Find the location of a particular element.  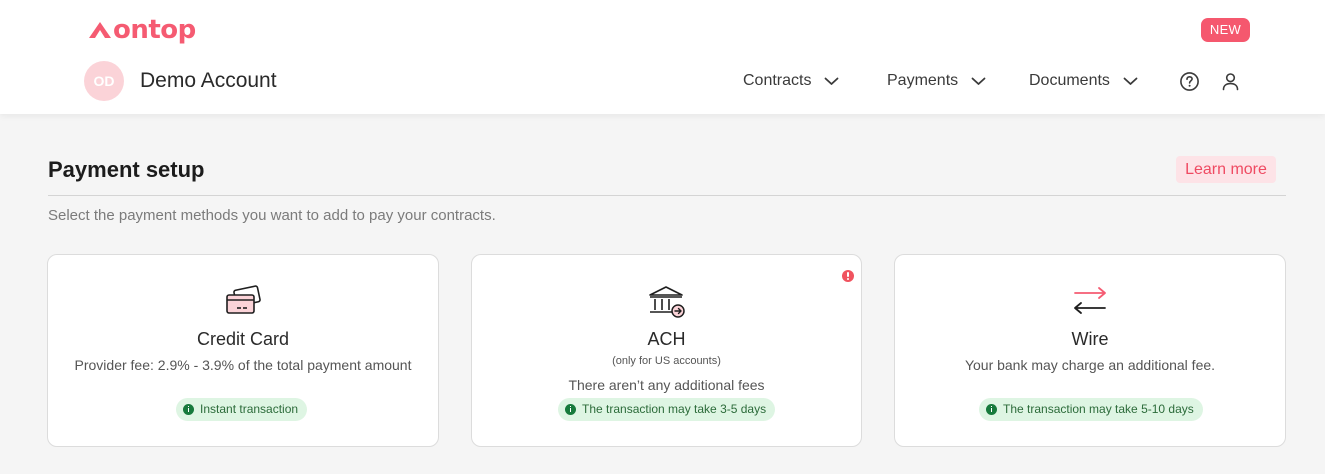

nav-documents-label: Documents is located at coordinates (1069, 80).